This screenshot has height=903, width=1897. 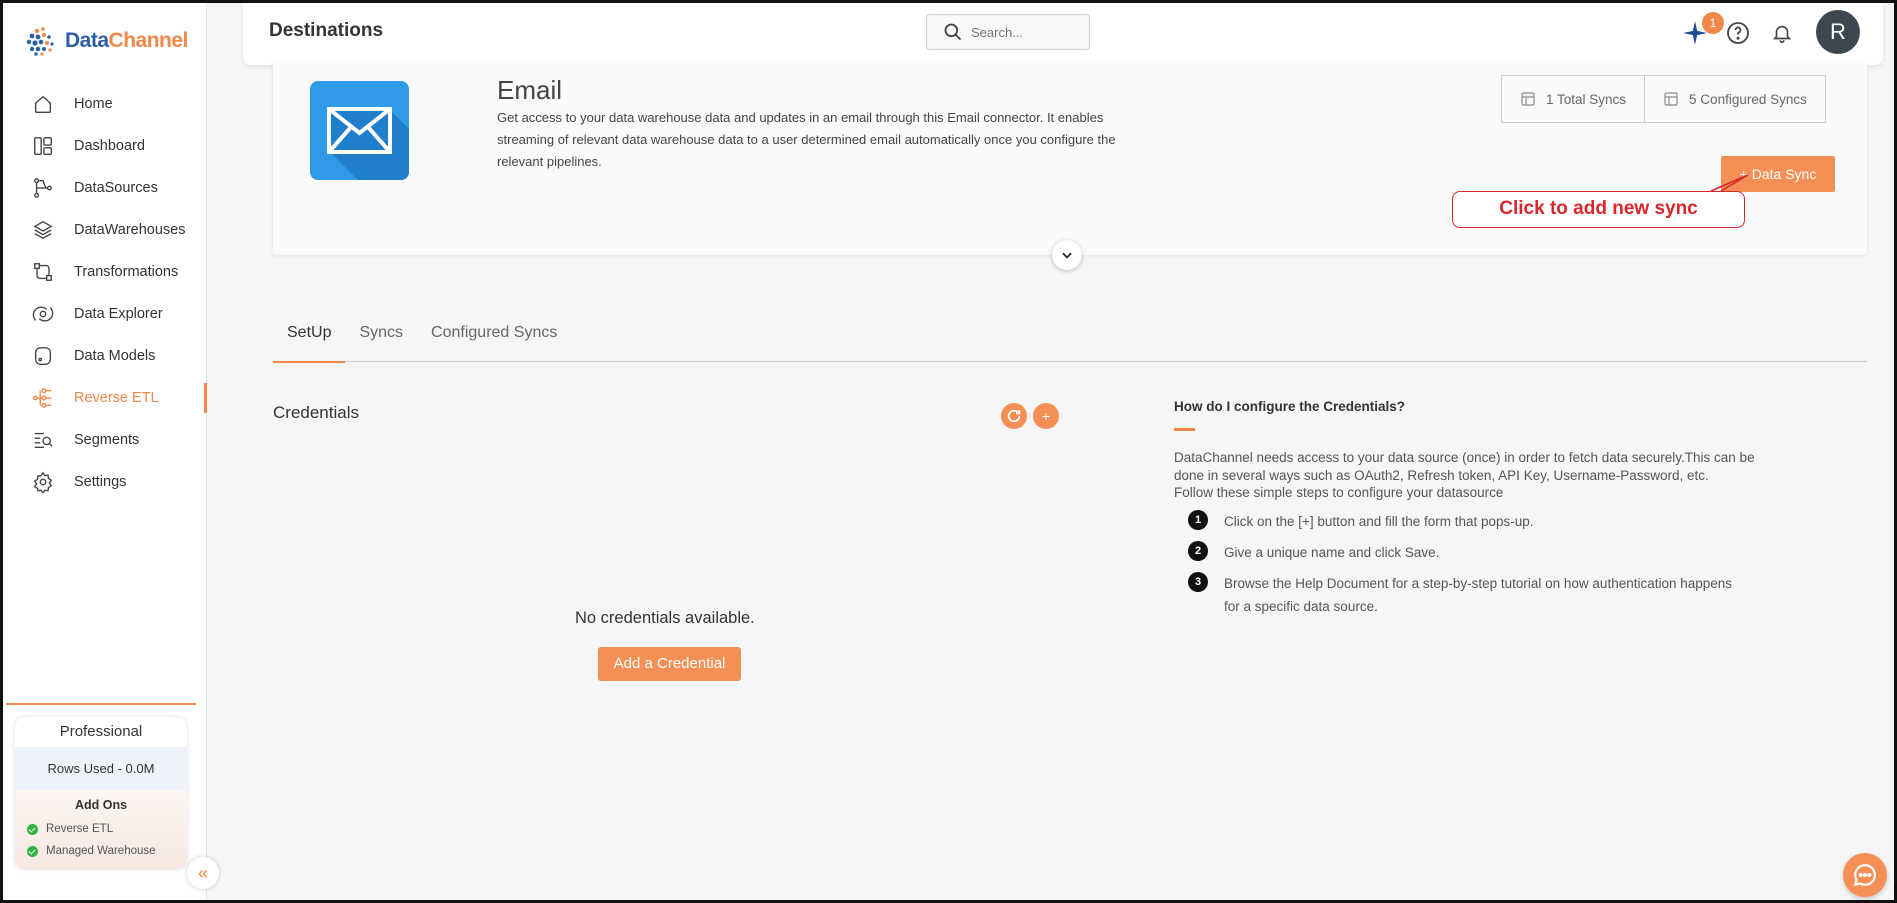 I want to click on datasources-icon, so click(x=43, y=188).